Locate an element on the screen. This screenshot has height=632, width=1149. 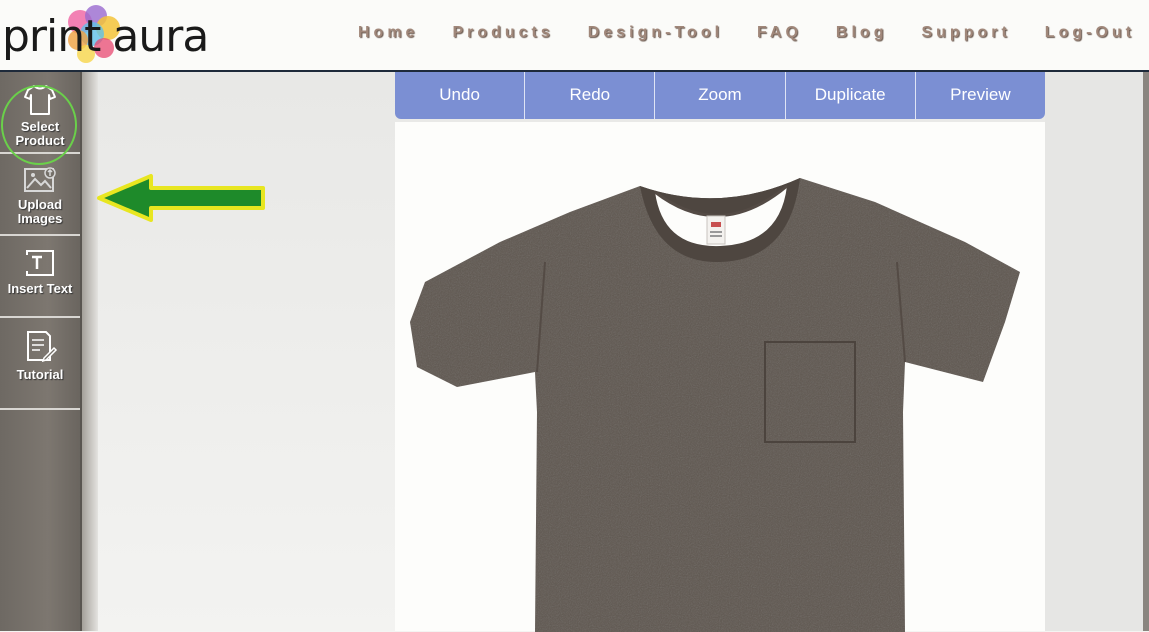
design-toolbar: Undo Redo Zoom Duplicate Preview is located at coordinates (720, 95).